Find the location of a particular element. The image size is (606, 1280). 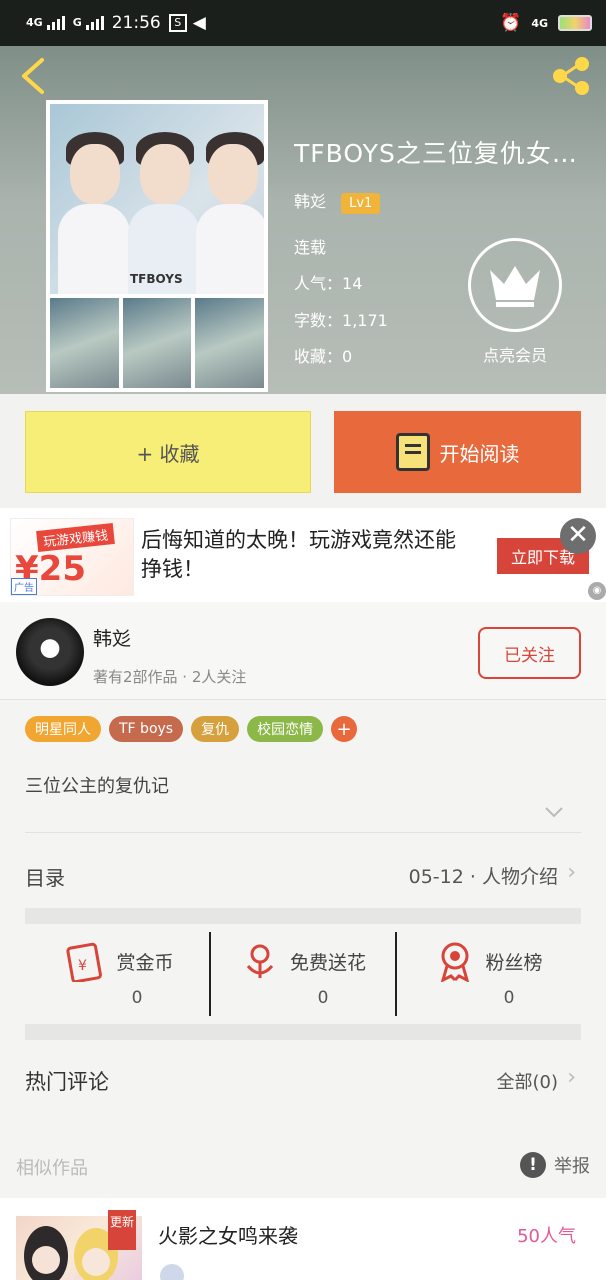

send-flower-button: 免费送花 0 is located at coordinates (302, 974).